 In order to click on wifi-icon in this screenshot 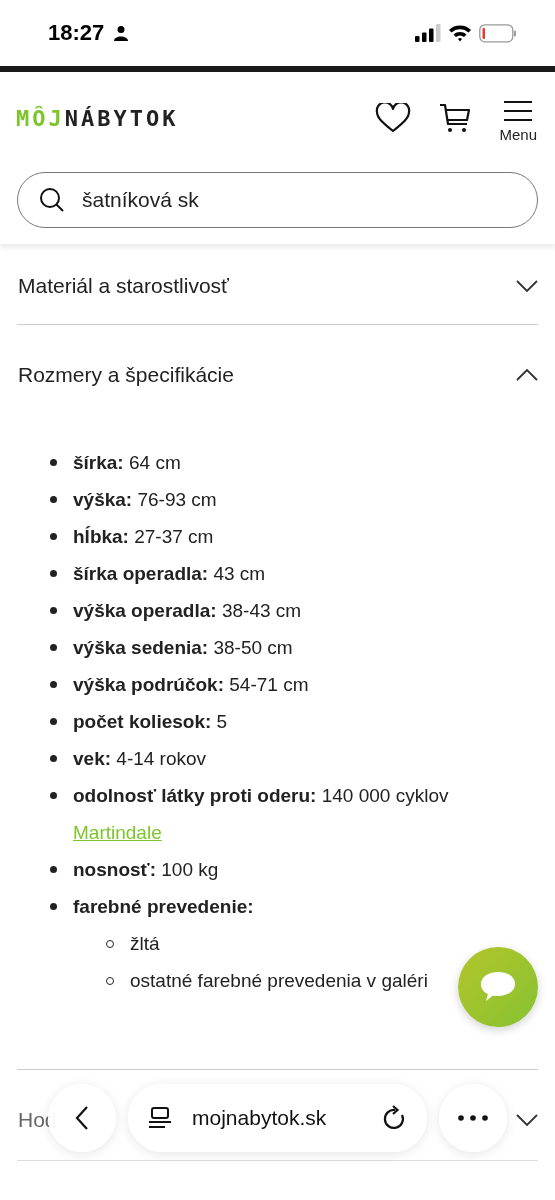, I will do `click(460, 33)`.